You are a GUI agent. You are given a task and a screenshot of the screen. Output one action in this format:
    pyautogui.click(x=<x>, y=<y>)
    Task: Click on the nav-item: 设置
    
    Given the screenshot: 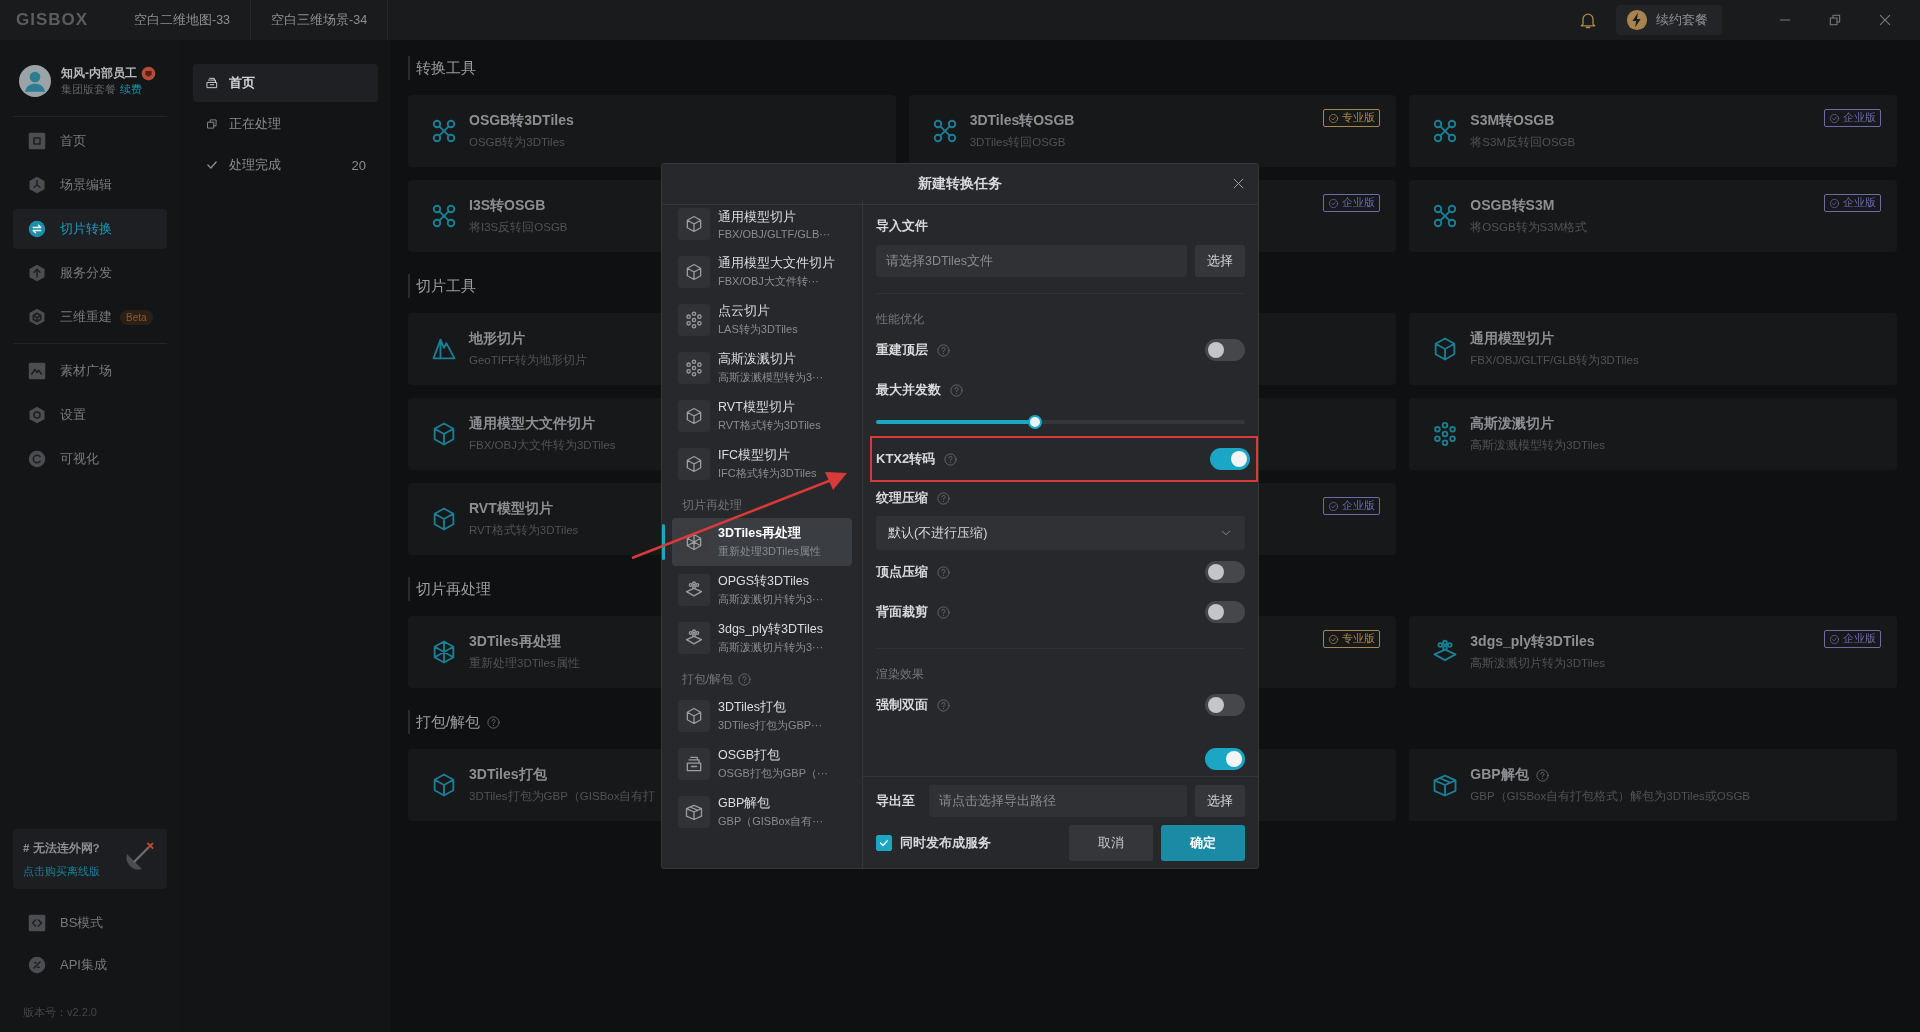 What is the action you would take?
    pyautogui.click(x=90, y=415)
    